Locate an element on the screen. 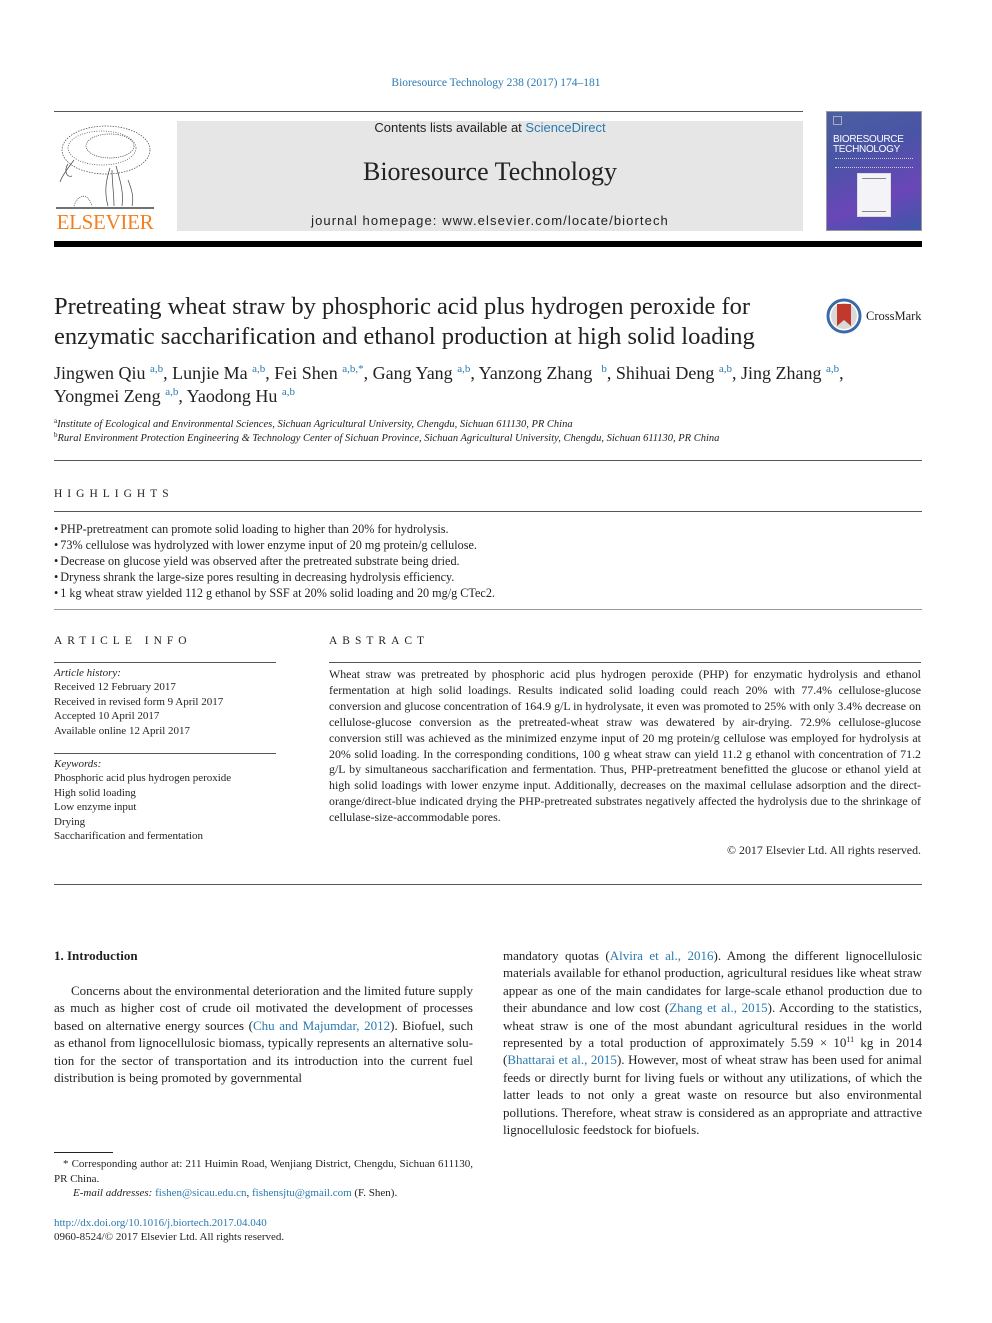 Image resolution: width=992 pixels, height=1323 pixels. author: Yanzong Zhang b is located at coordinates (543, 373).